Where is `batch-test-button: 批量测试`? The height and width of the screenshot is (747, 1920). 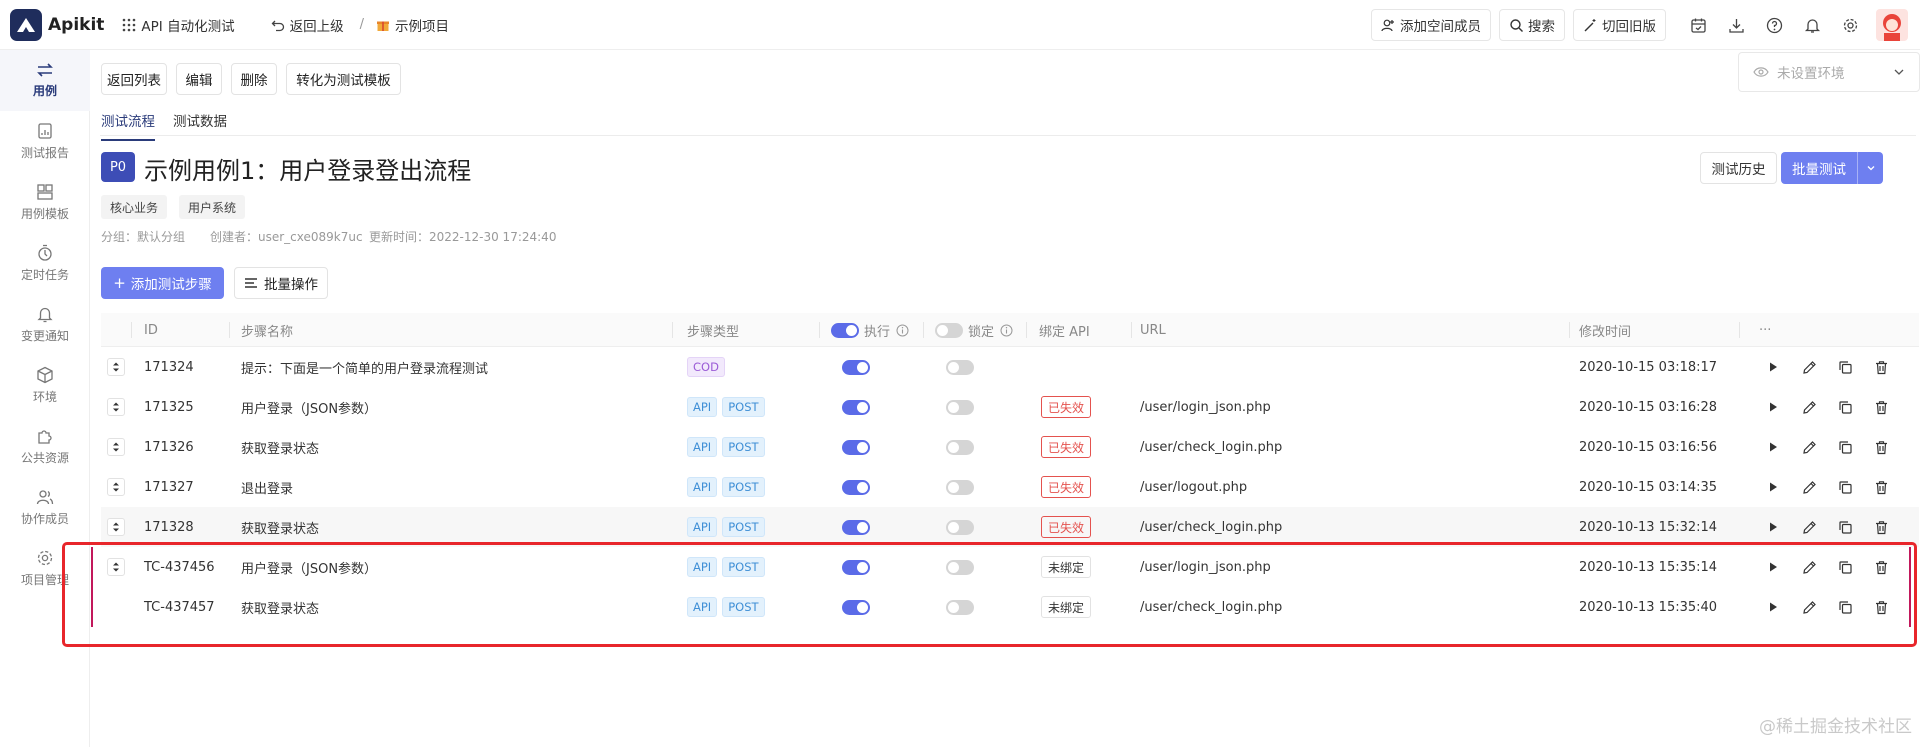 batch-test-button: 批量测试 is located at coordinates (1832, 168).